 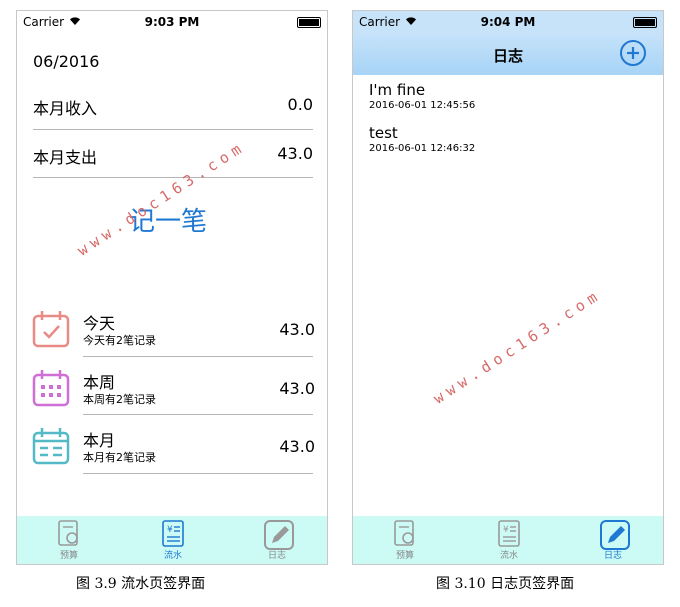 I want to click on clock: 9:03 PM, so click(x=172, y=22).